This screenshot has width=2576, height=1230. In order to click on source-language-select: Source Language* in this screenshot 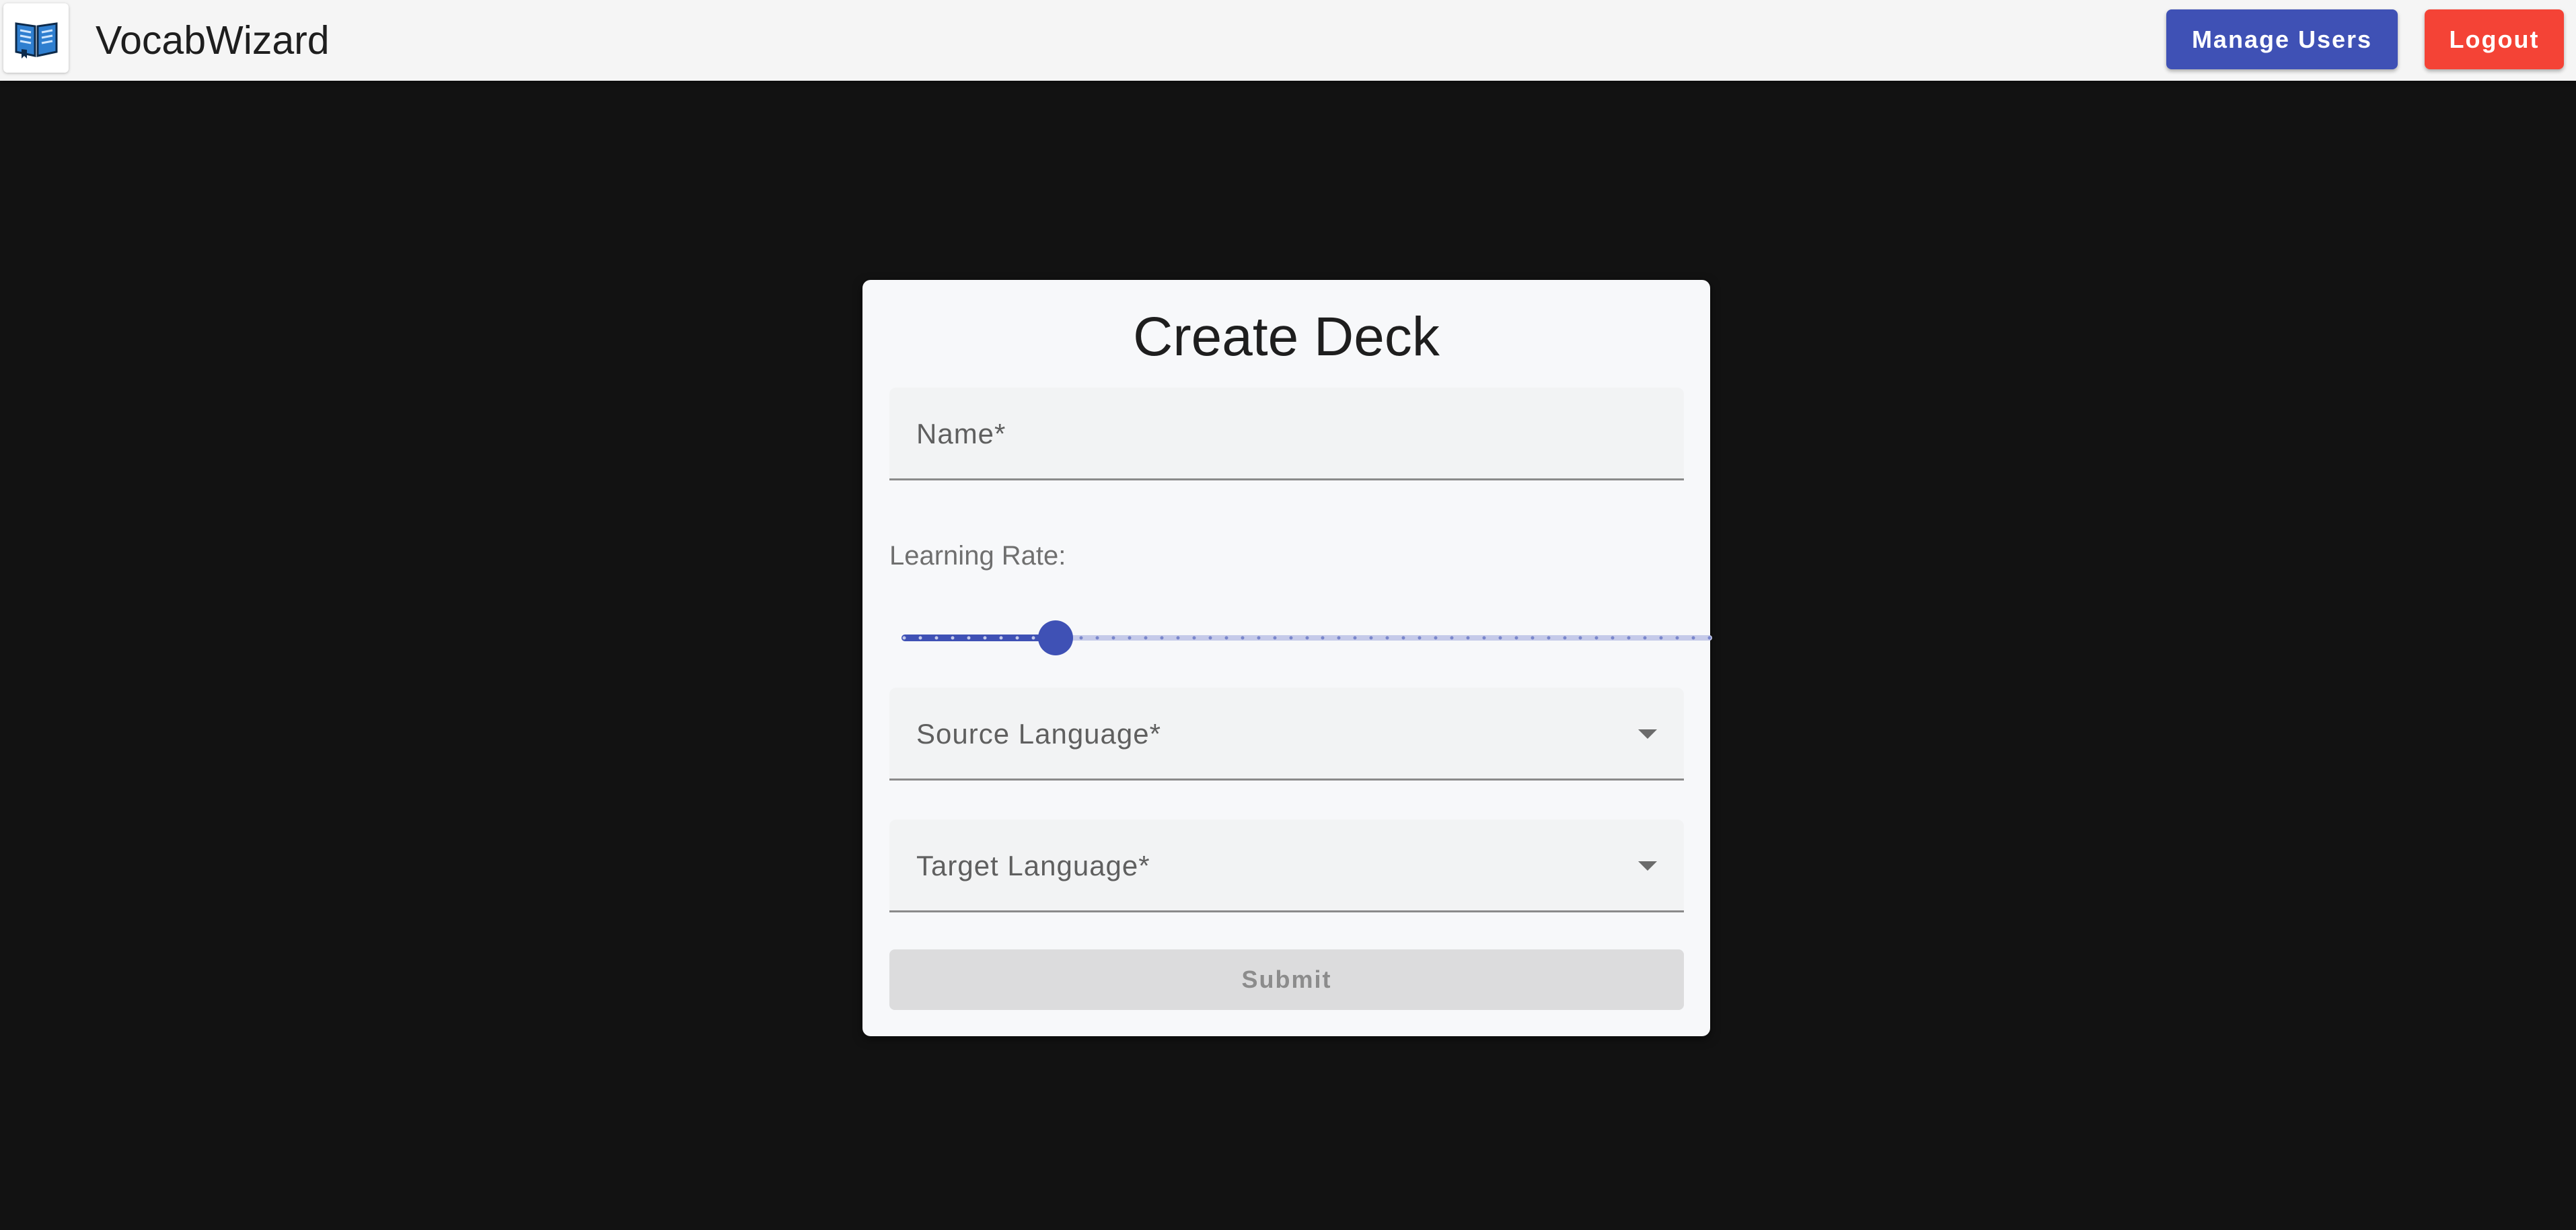, I will do `click(1286, 734)`.